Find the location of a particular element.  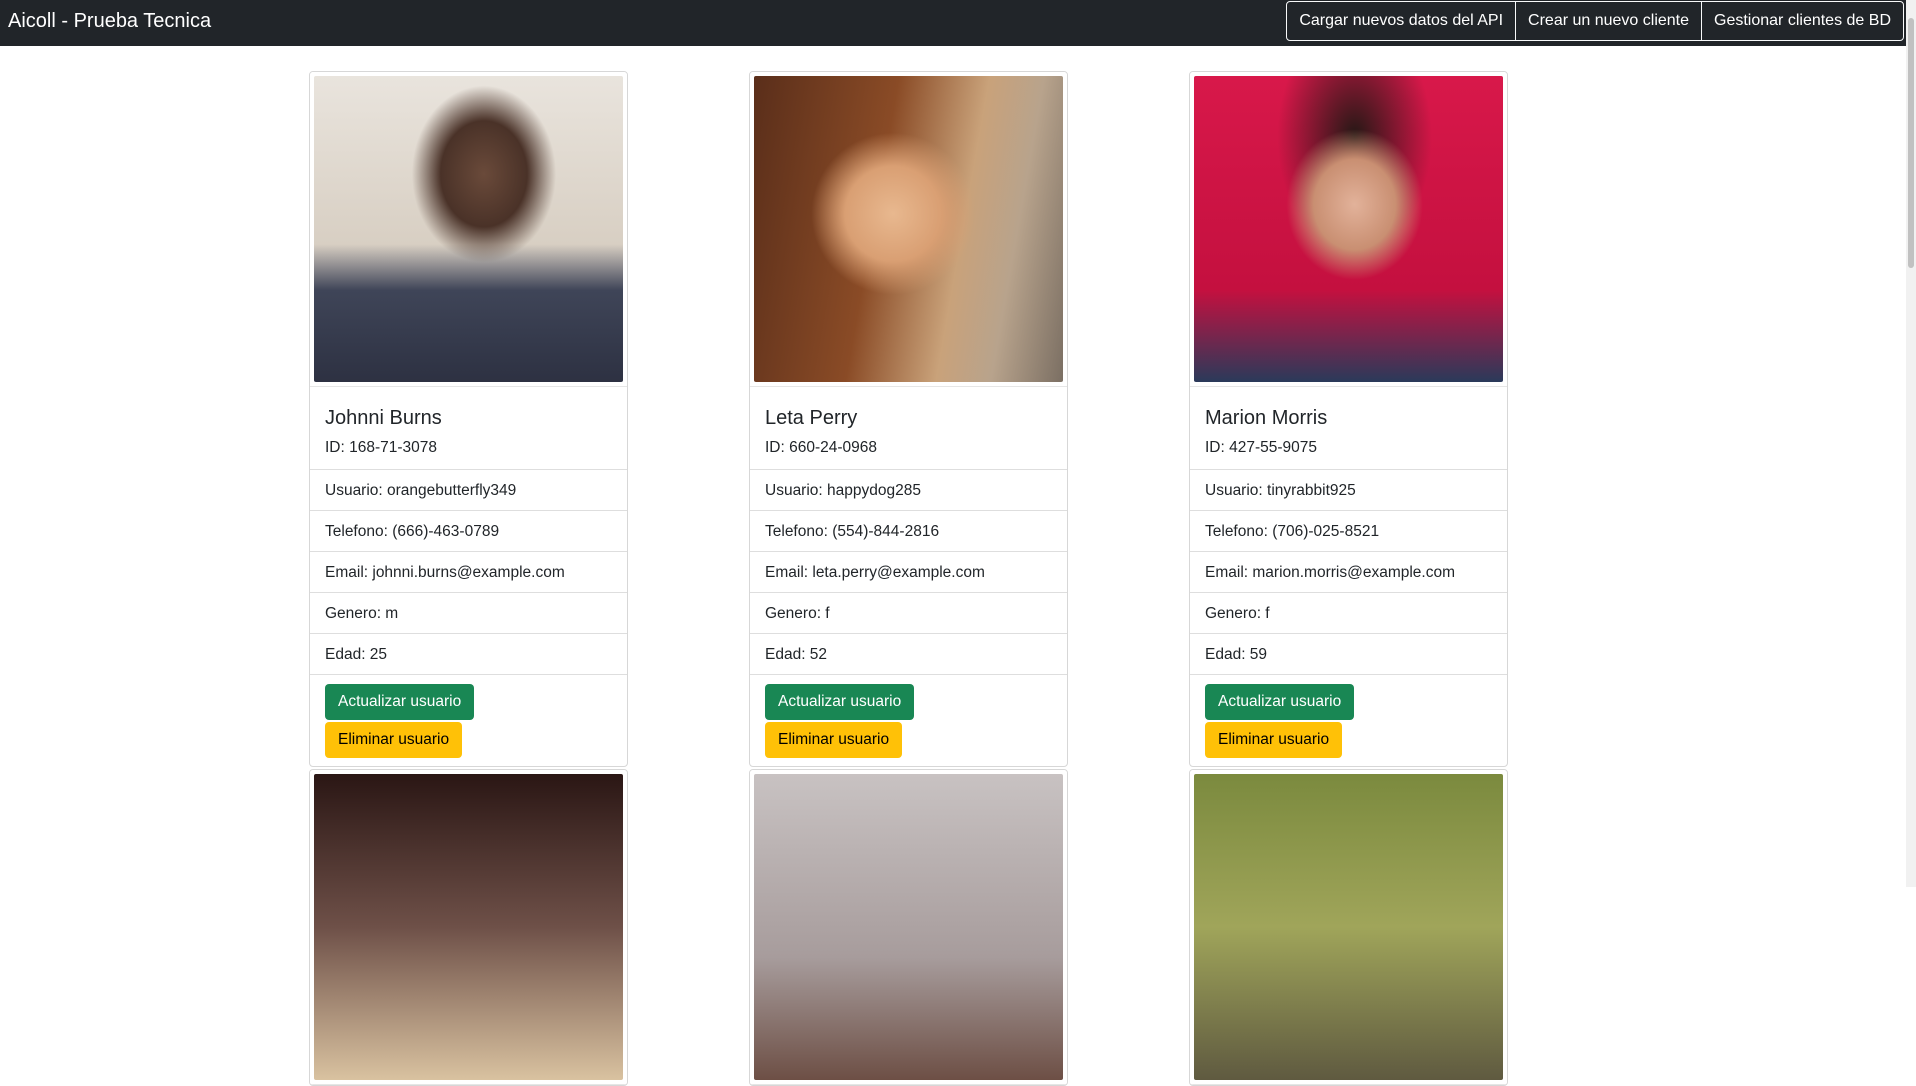

create-client-button: Crear un nuevo cliente is located at coordinates (1608, 21).